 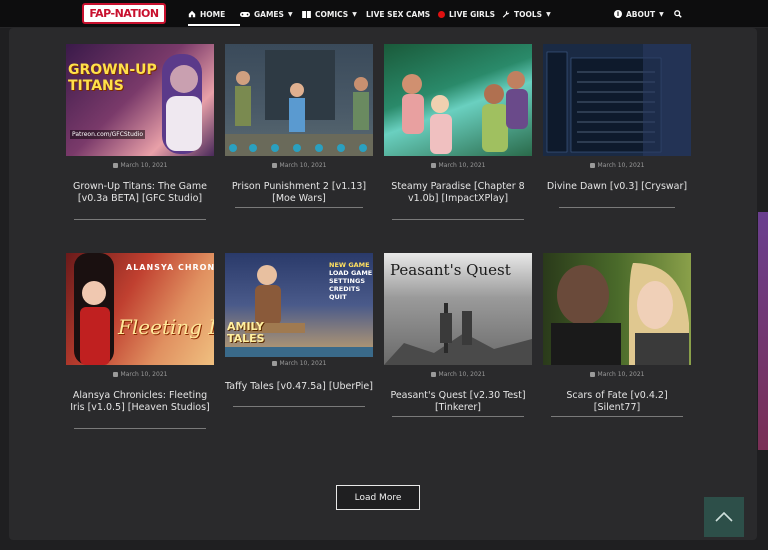 What do you see at coordinates (108, 134) in the screenshot?
I see `thumbnail-caption: Patreon.com/GFCStudio` at bounding box center [108, 134].